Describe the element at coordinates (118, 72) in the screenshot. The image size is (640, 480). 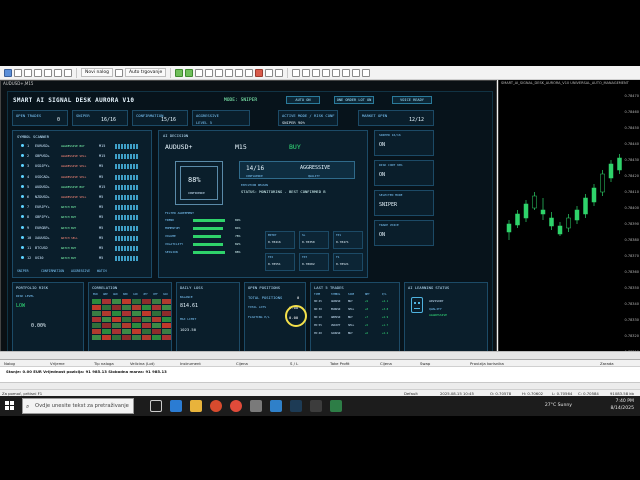
I see `metaeditor-icon` at that location.